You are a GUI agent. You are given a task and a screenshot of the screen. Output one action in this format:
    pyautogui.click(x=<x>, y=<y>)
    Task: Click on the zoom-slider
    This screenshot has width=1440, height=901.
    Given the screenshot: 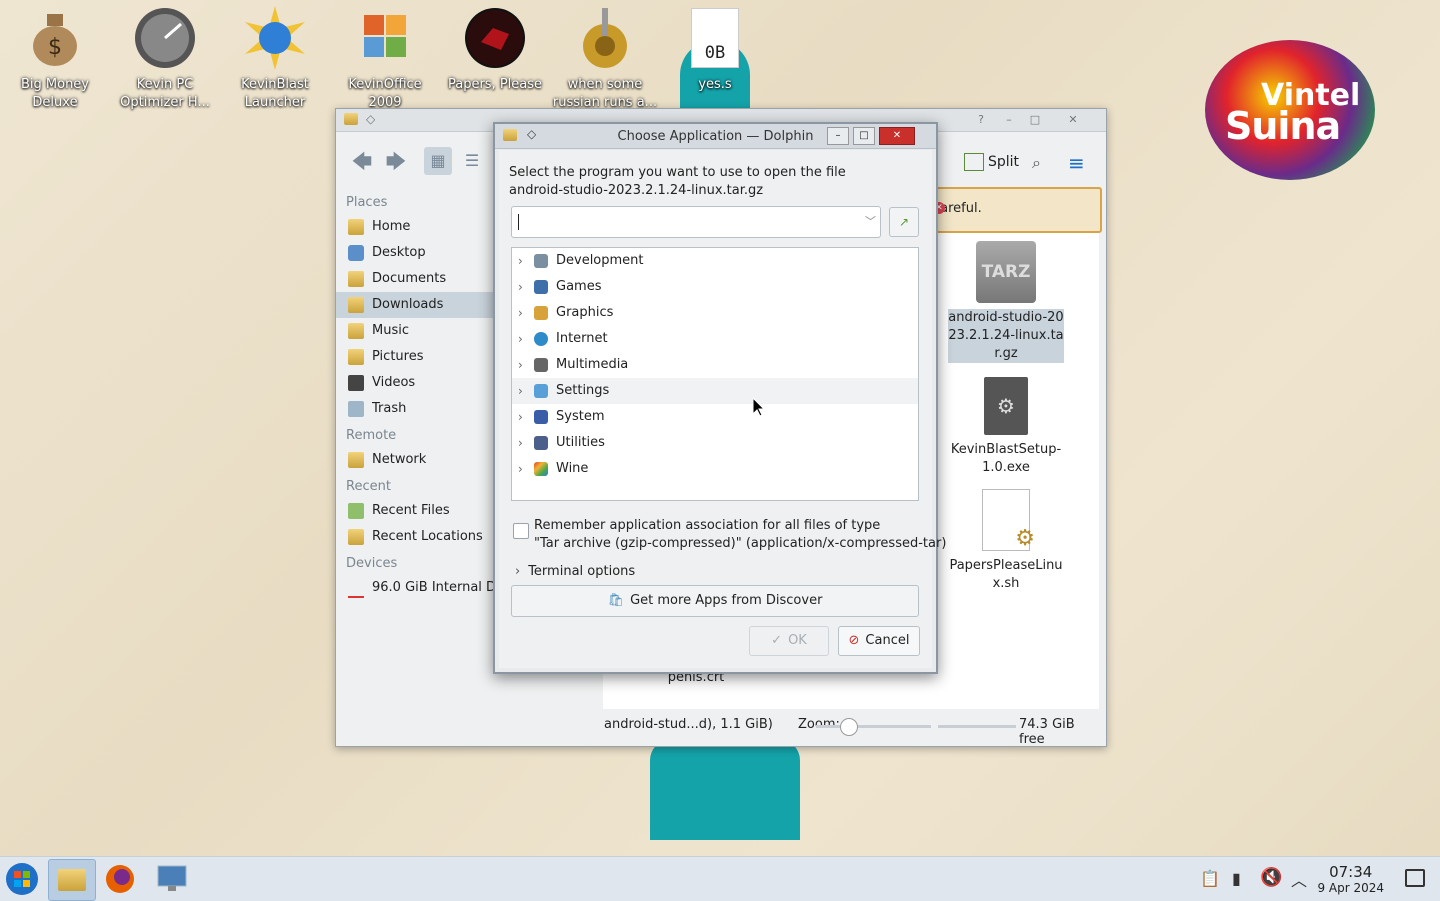 What is the action you would take?
    pyautogui.click(x=873, y=727)
    